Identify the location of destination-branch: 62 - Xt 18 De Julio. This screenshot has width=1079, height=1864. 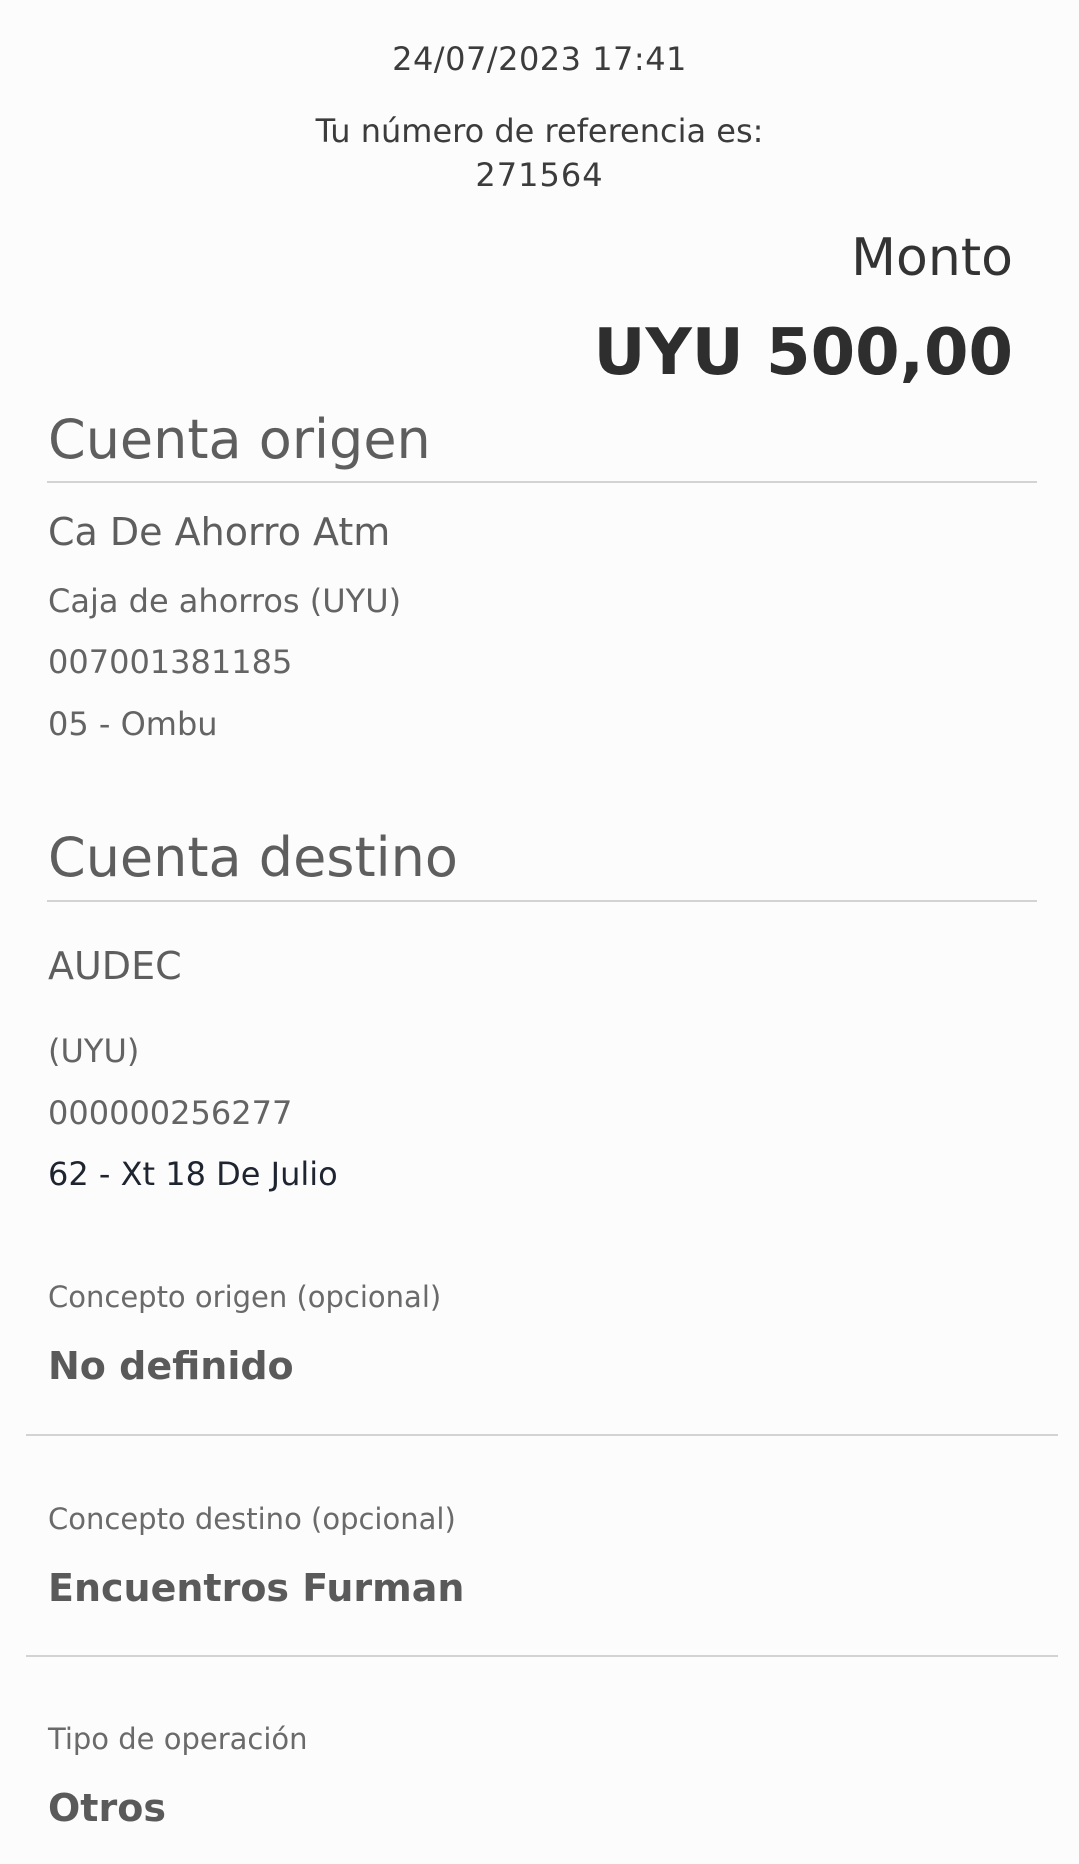
(193, 1174).